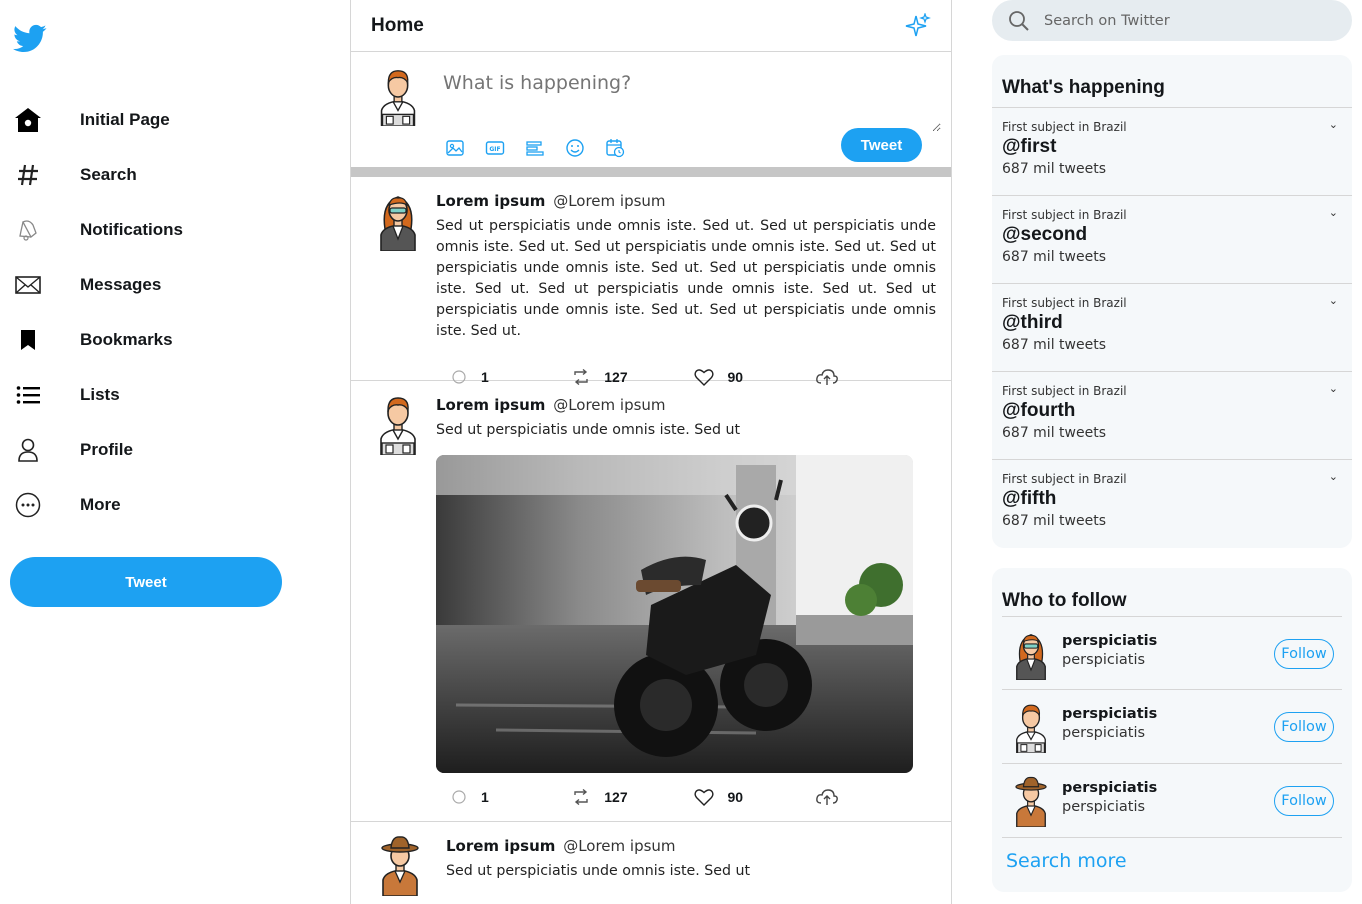  What do you see at coordinates (125, 119) in the screenshot?
I see `nav-label: Initial Page` at bounding box center [125, 119].